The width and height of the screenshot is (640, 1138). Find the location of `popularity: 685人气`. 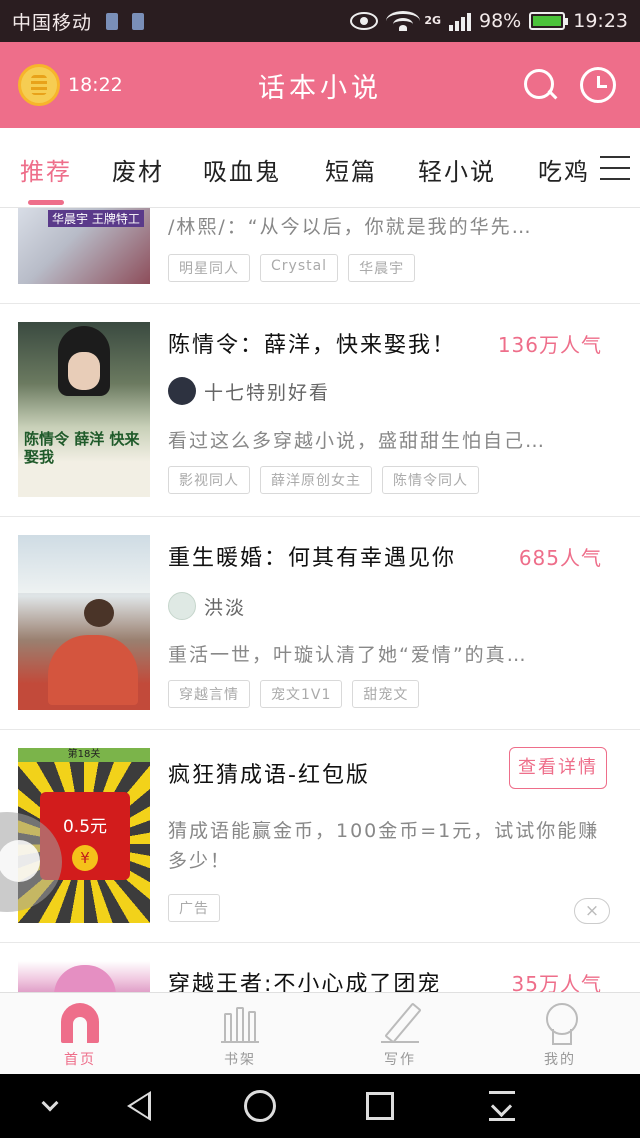

popularity: 685人气 is located at coordinates (560, 558).